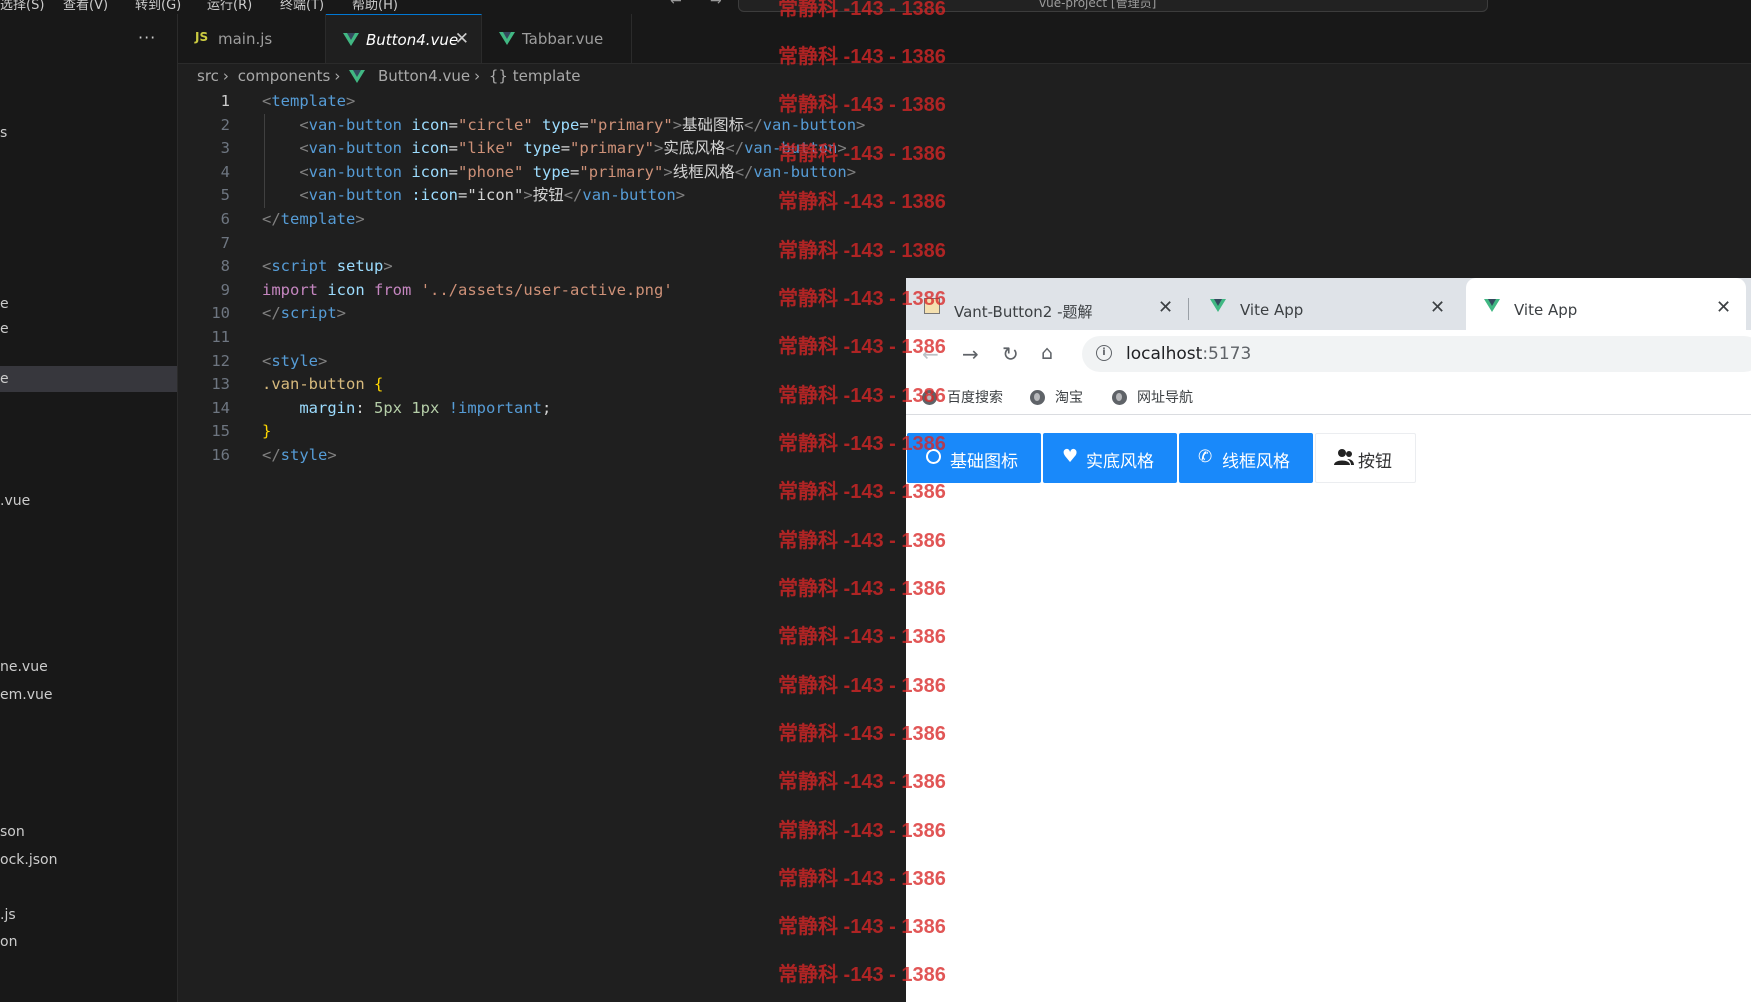 This screenshot has height=1002, width=1751. Describe the element at coordinates (147, 37) in the screenshot. I see `more-actions-icon: ···` at that location.